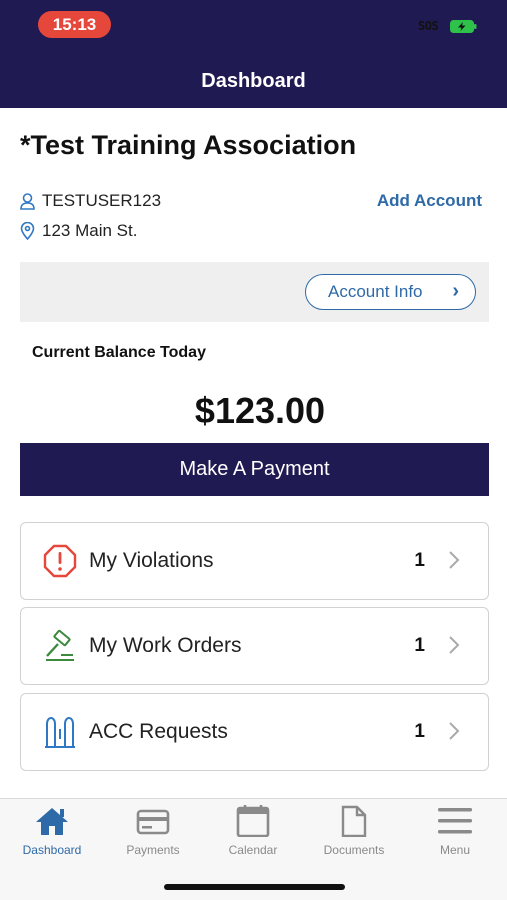 The width and height of the screenshot is (507, 900). I want to click on tab-label: Payments, so click(153, 850).